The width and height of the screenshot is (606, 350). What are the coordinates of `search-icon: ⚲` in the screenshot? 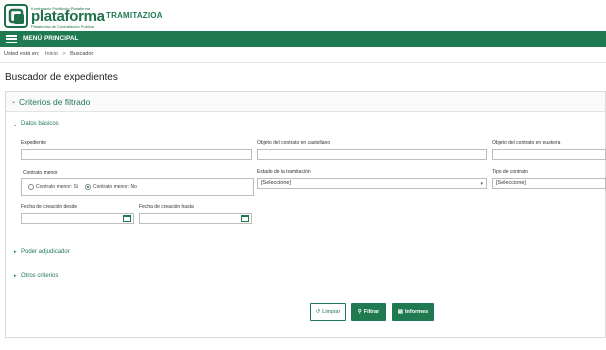 It's located at (359, 312).